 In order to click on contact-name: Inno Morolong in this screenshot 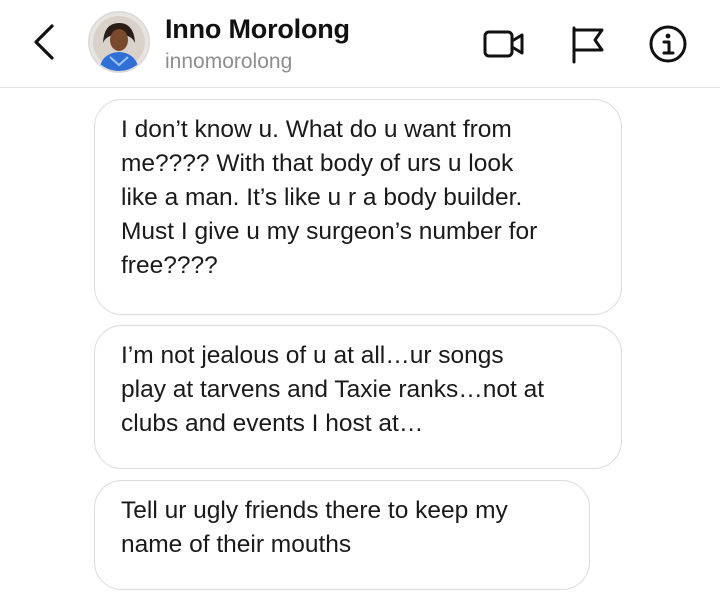, I will do `click(257, 29)`.